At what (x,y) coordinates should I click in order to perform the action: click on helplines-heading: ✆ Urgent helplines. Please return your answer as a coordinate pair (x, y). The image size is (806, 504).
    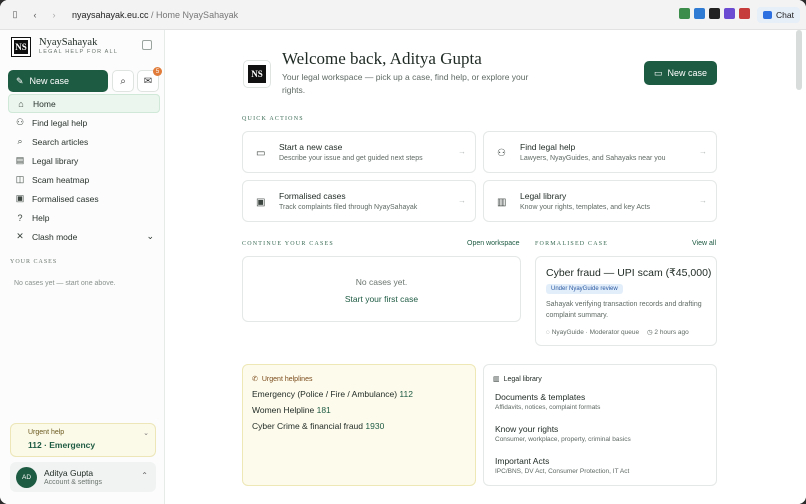
    Looking at the image, I should click on (282, 379).